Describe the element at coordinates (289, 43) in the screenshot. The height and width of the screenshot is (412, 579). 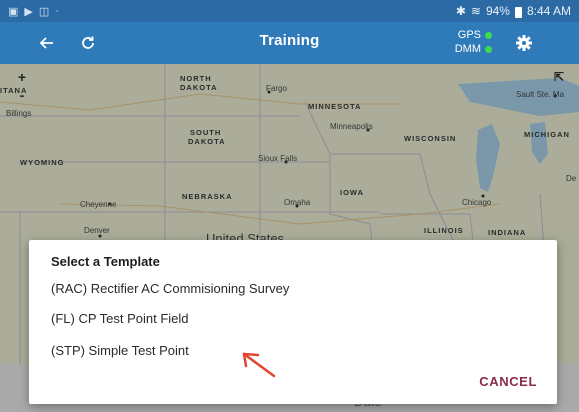
I see `app-bar: Training GPS DMM` at that location.